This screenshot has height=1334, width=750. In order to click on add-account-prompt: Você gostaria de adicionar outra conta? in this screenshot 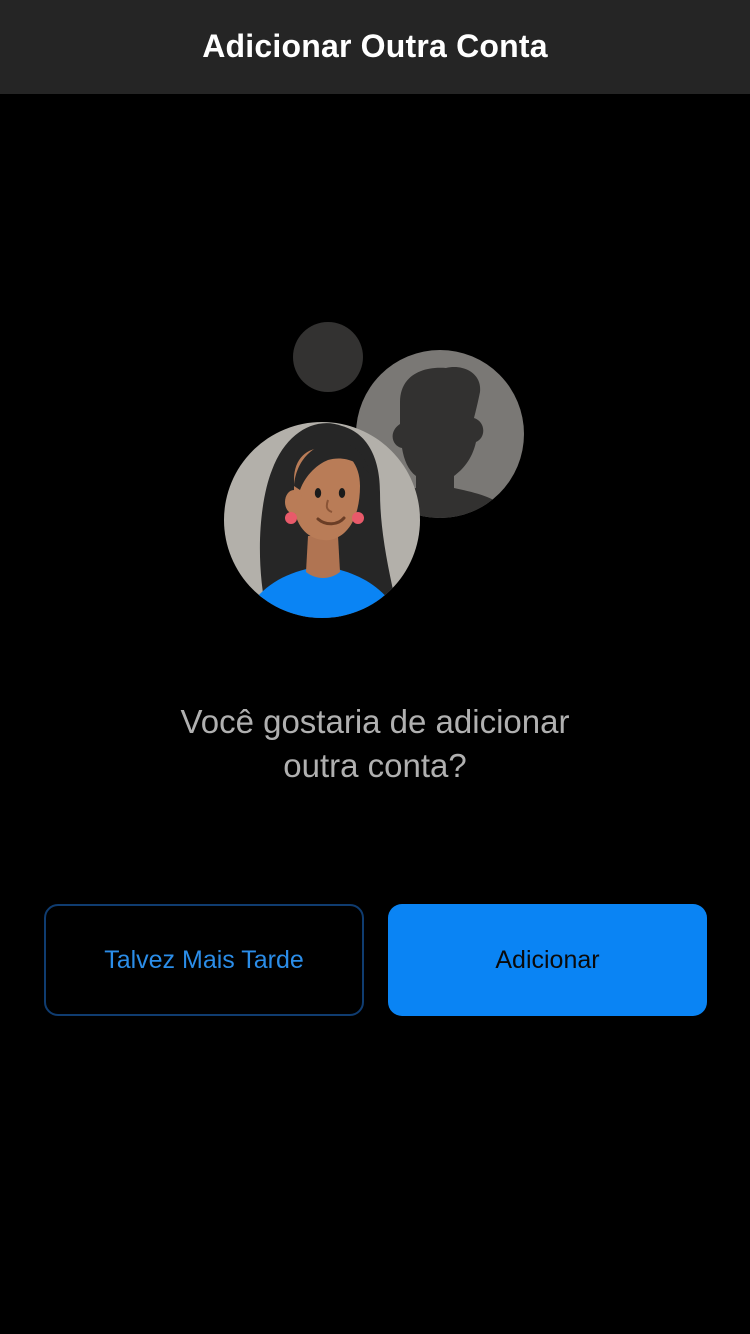, I will do `click(375, 744)`.